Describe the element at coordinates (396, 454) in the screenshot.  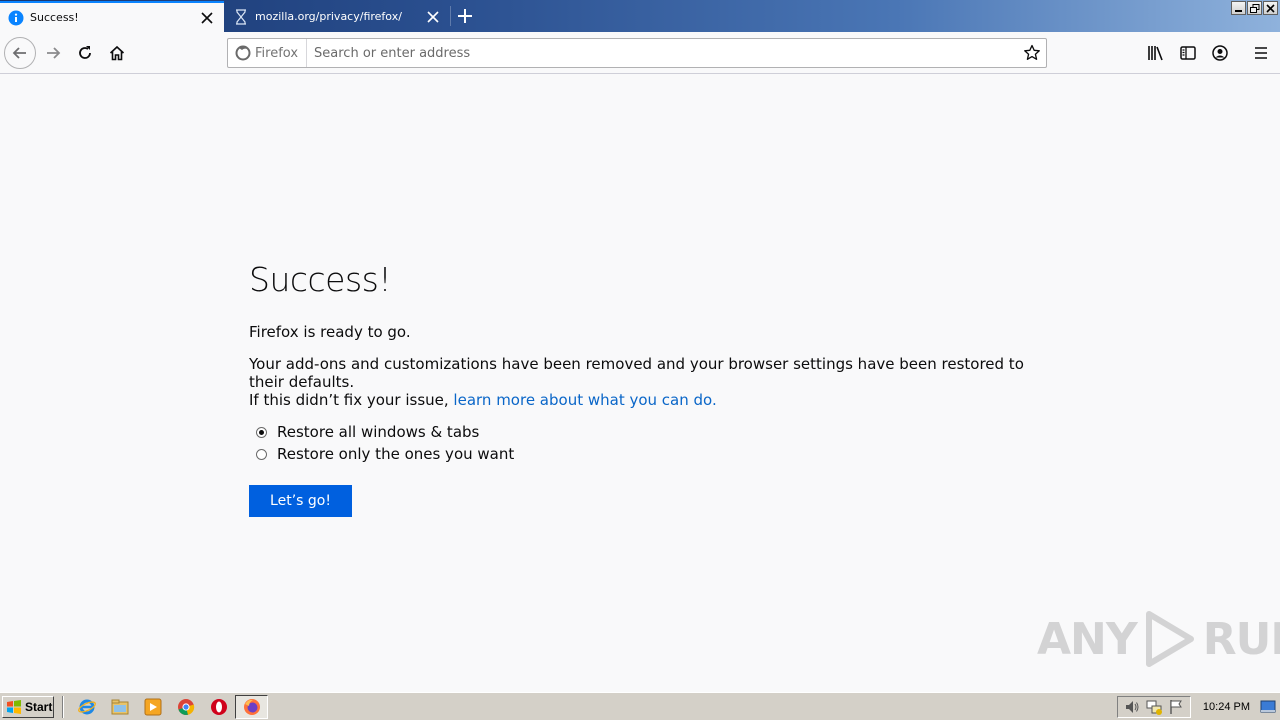
I see `option-label: Restore only the ones you want` at that location.